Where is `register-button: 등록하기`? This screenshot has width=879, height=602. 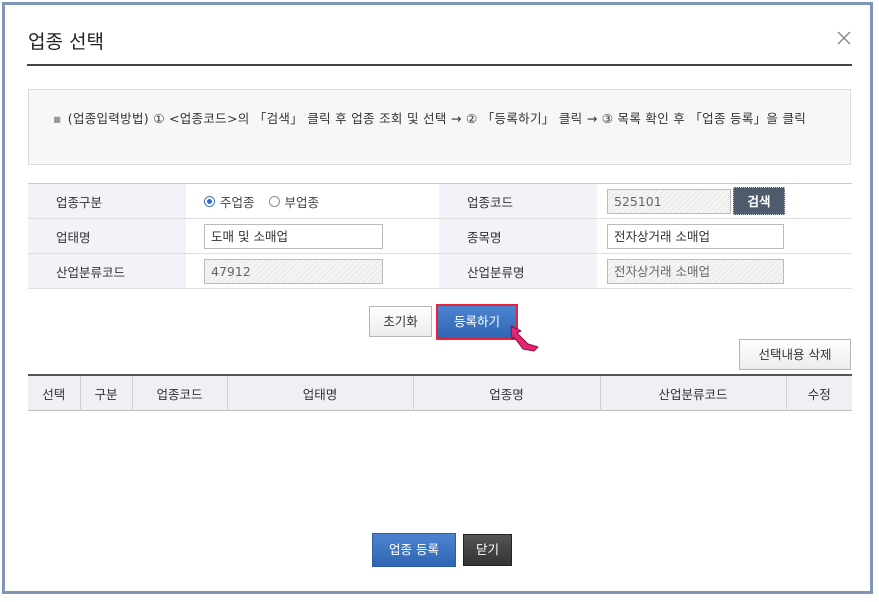
register-button: 등록하기 is located at coordinates (477, 322).